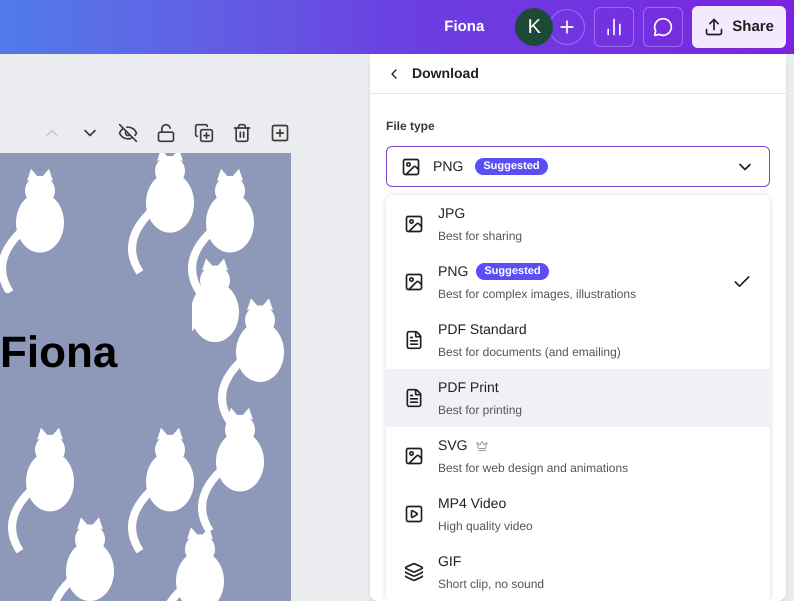 Image resolution: width=794 pixels, height=601 pixels. Describe the element at coordinates (739, 27) in the screenshot. I see `share-button: Share` at that location.